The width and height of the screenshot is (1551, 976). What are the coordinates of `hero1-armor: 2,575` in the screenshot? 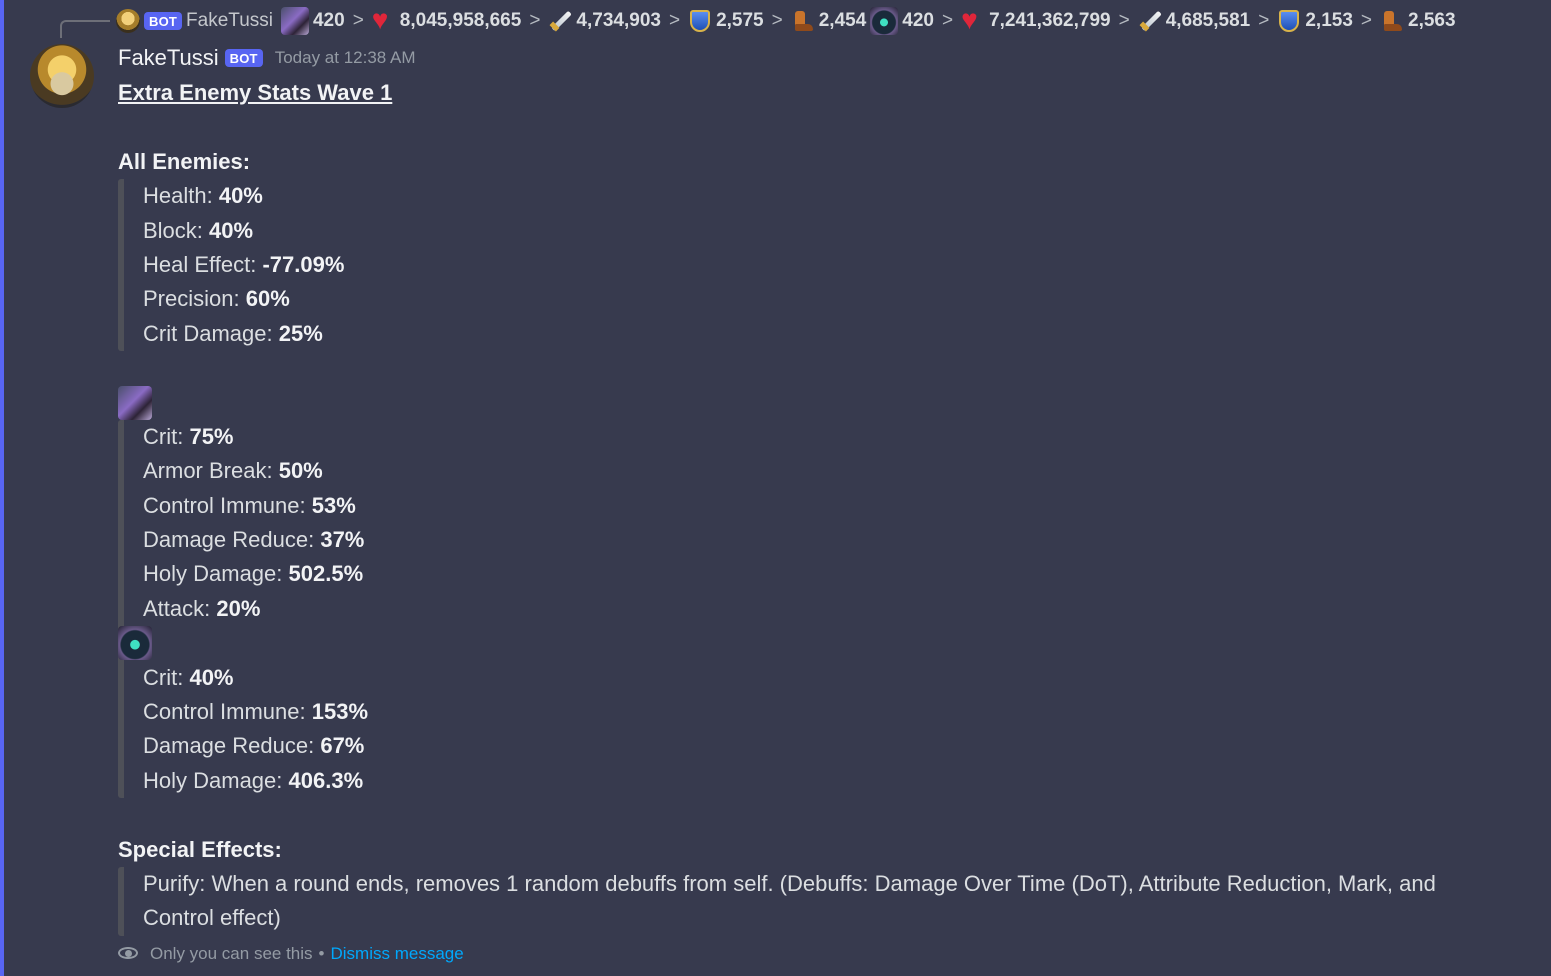 It's located at (740, 20).